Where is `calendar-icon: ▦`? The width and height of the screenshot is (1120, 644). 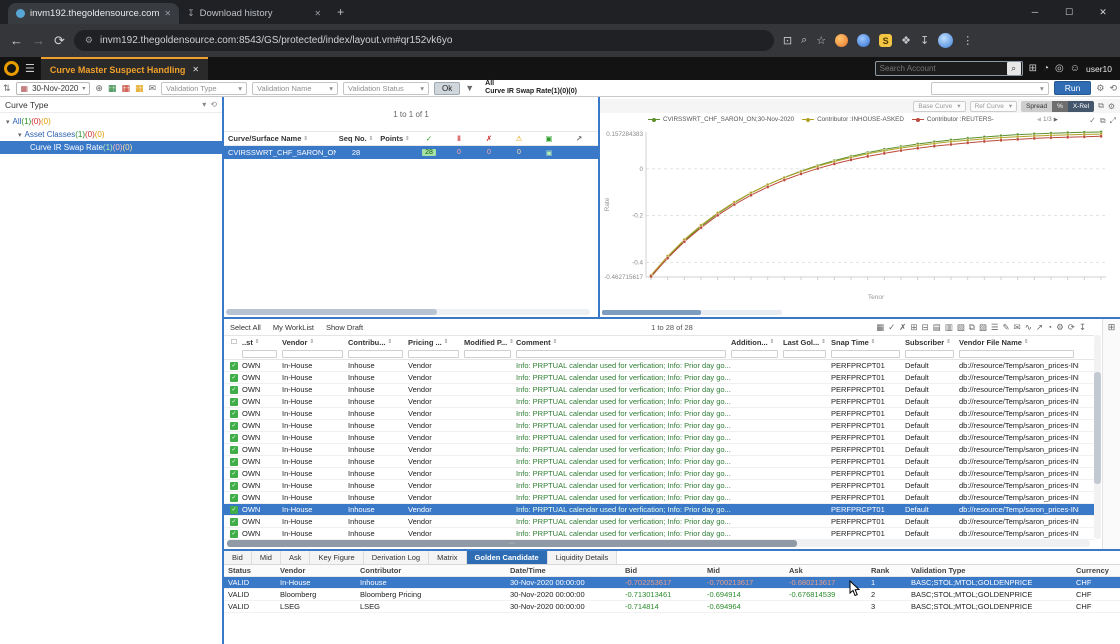
calendar-icon: ▦ is located at coordinates (880, 327).